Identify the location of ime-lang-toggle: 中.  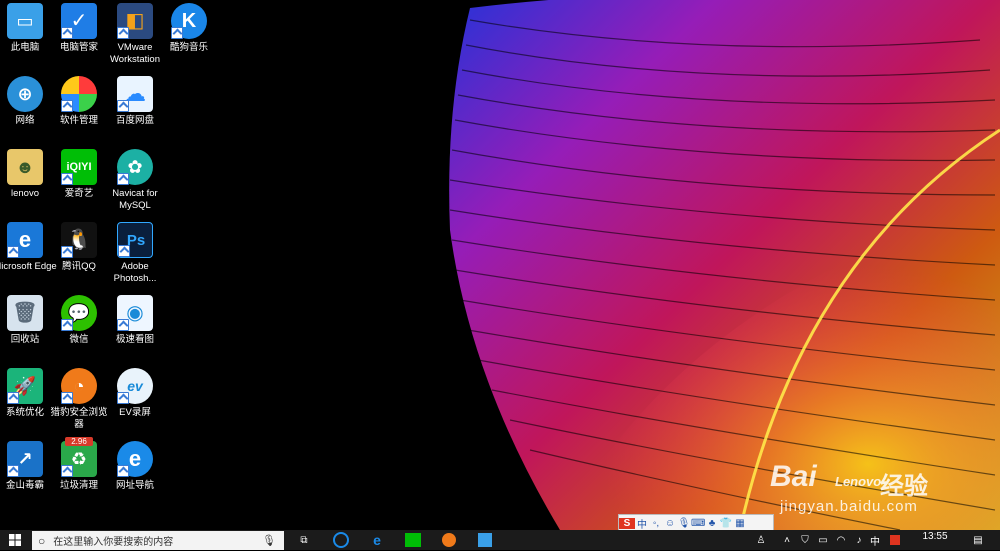
(642, 523).